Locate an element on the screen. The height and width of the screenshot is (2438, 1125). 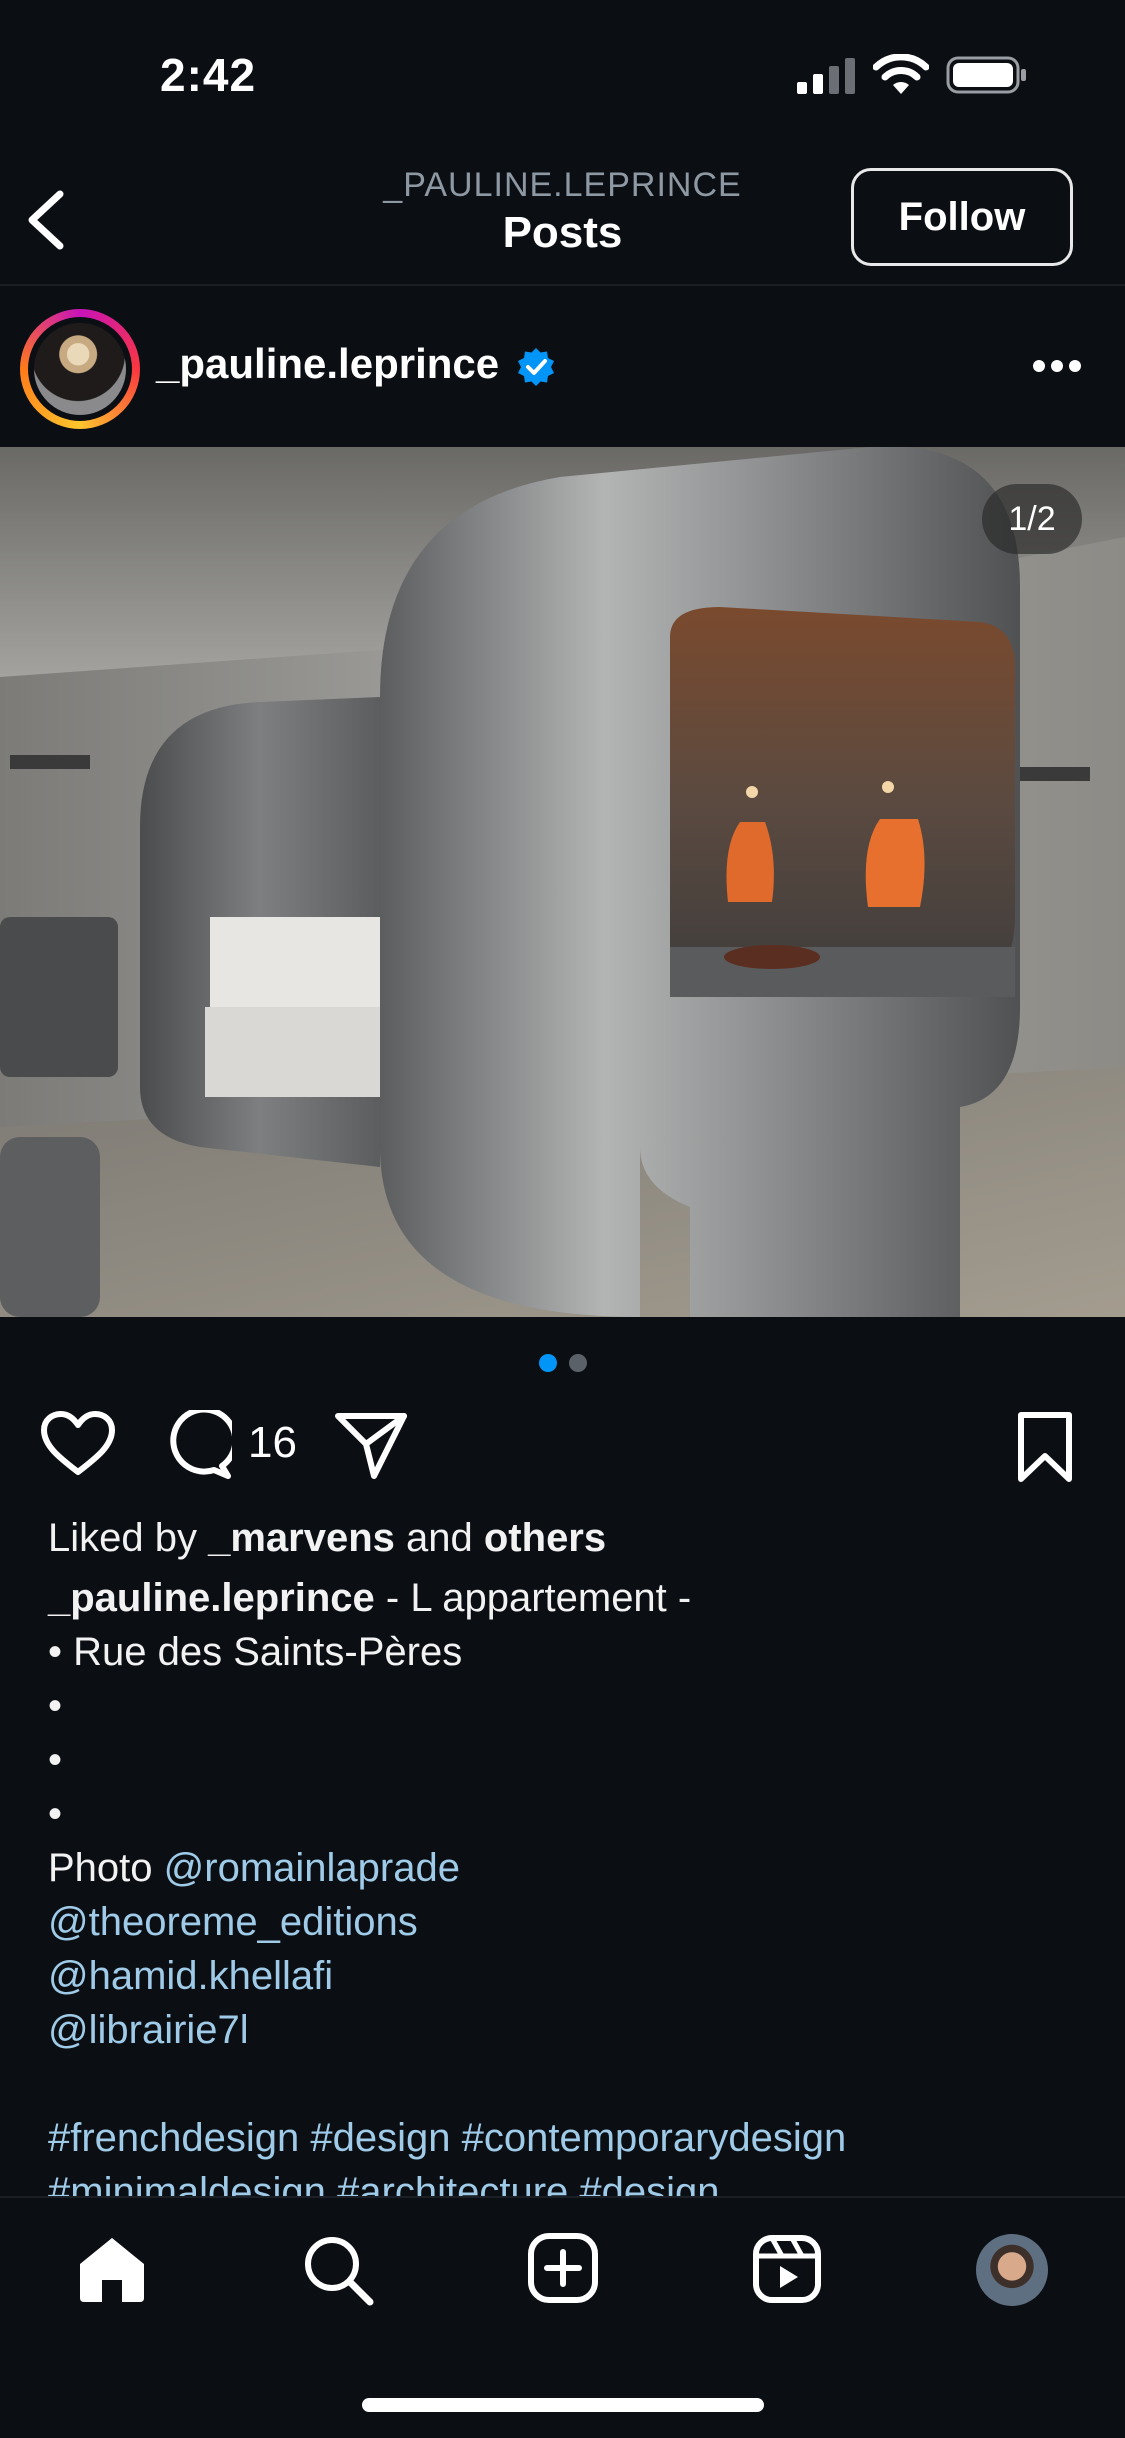
battery-icon is located at coordinates (986, 75).